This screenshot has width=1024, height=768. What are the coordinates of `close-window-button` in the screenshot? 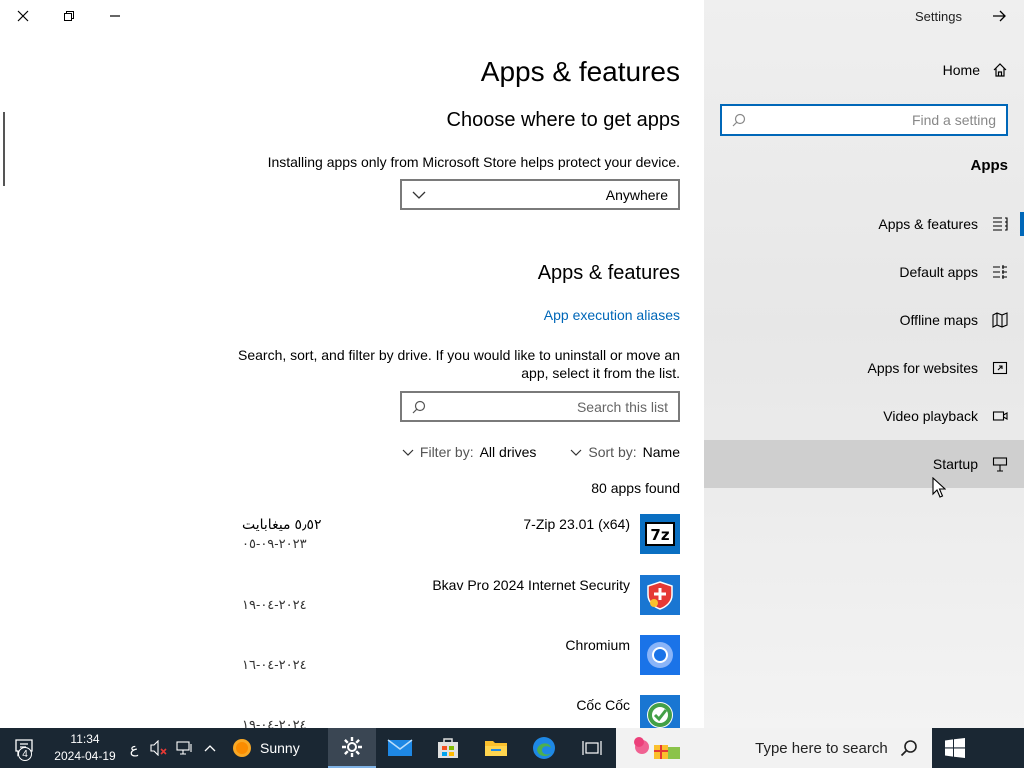 It's located at (23, 16).